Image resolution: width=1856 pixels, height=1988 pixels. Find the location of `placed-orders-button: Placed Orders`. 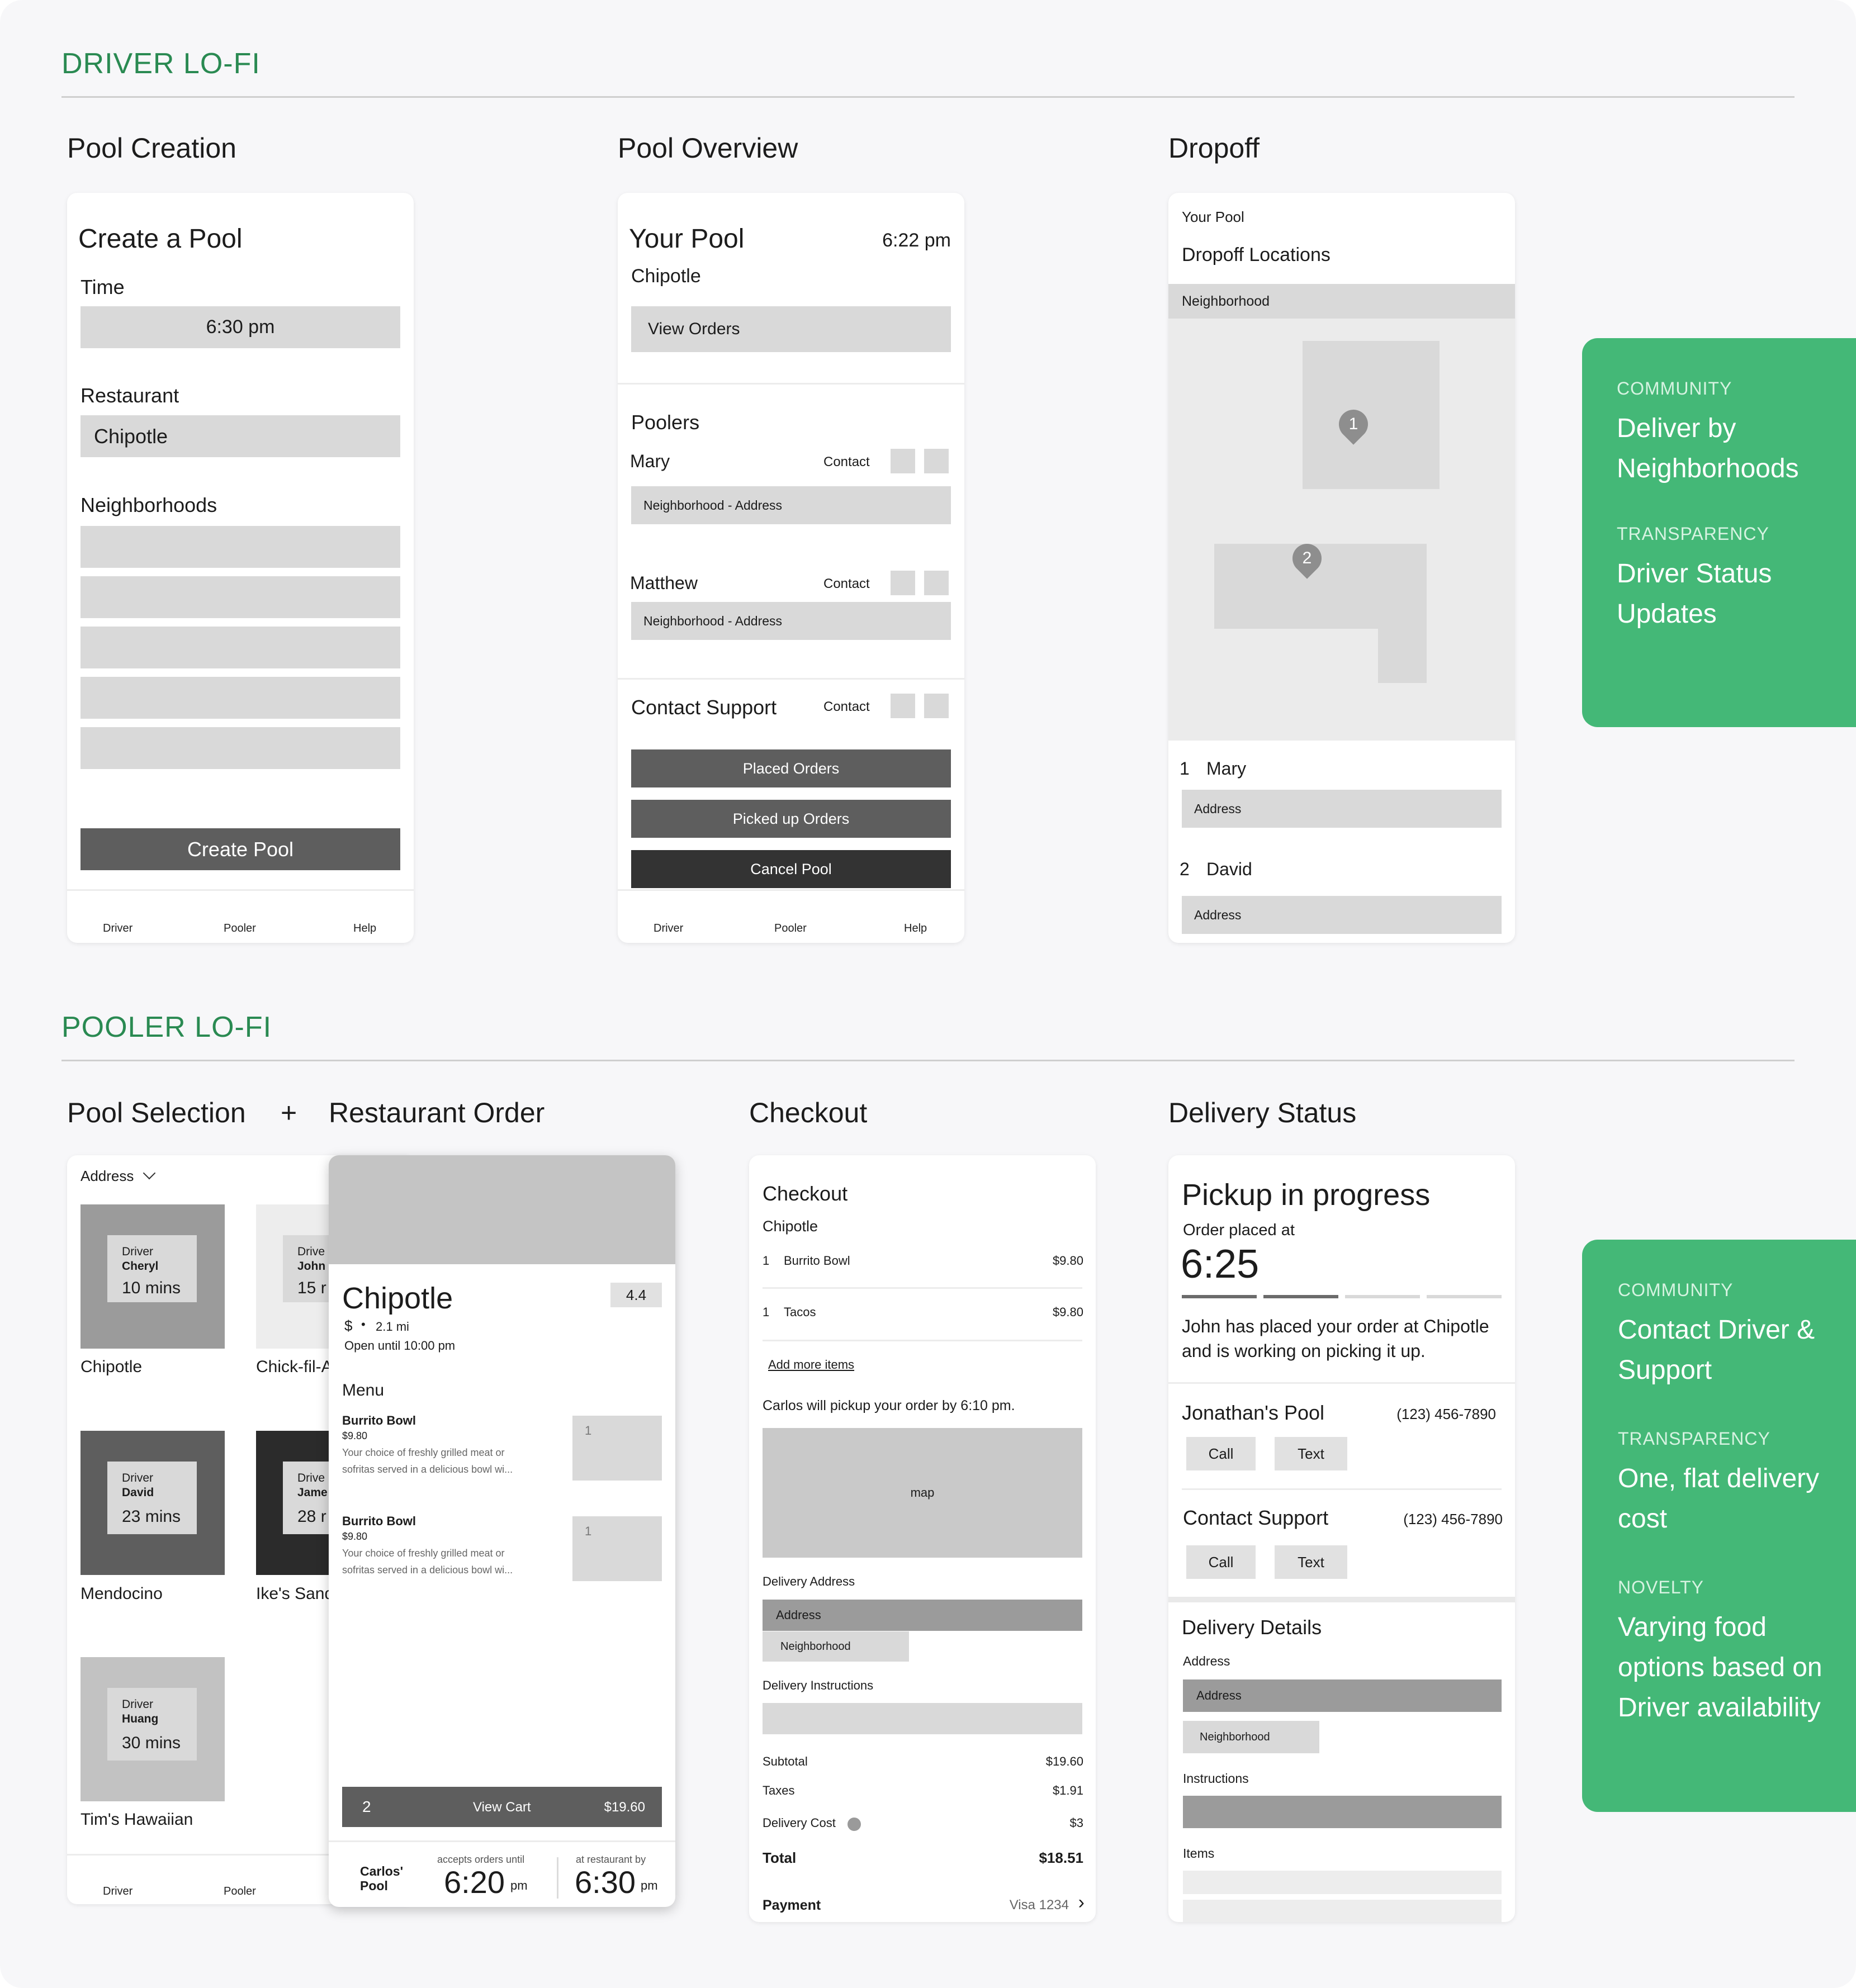

placed-orders-button: Placed Orders is located at coordinates (791, 768).